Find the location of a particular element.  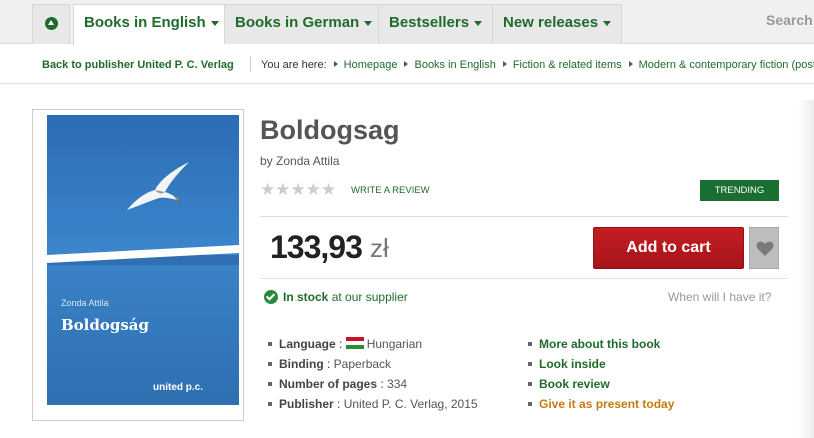

detail-value: Paperback is located at coordinates (362, 364).